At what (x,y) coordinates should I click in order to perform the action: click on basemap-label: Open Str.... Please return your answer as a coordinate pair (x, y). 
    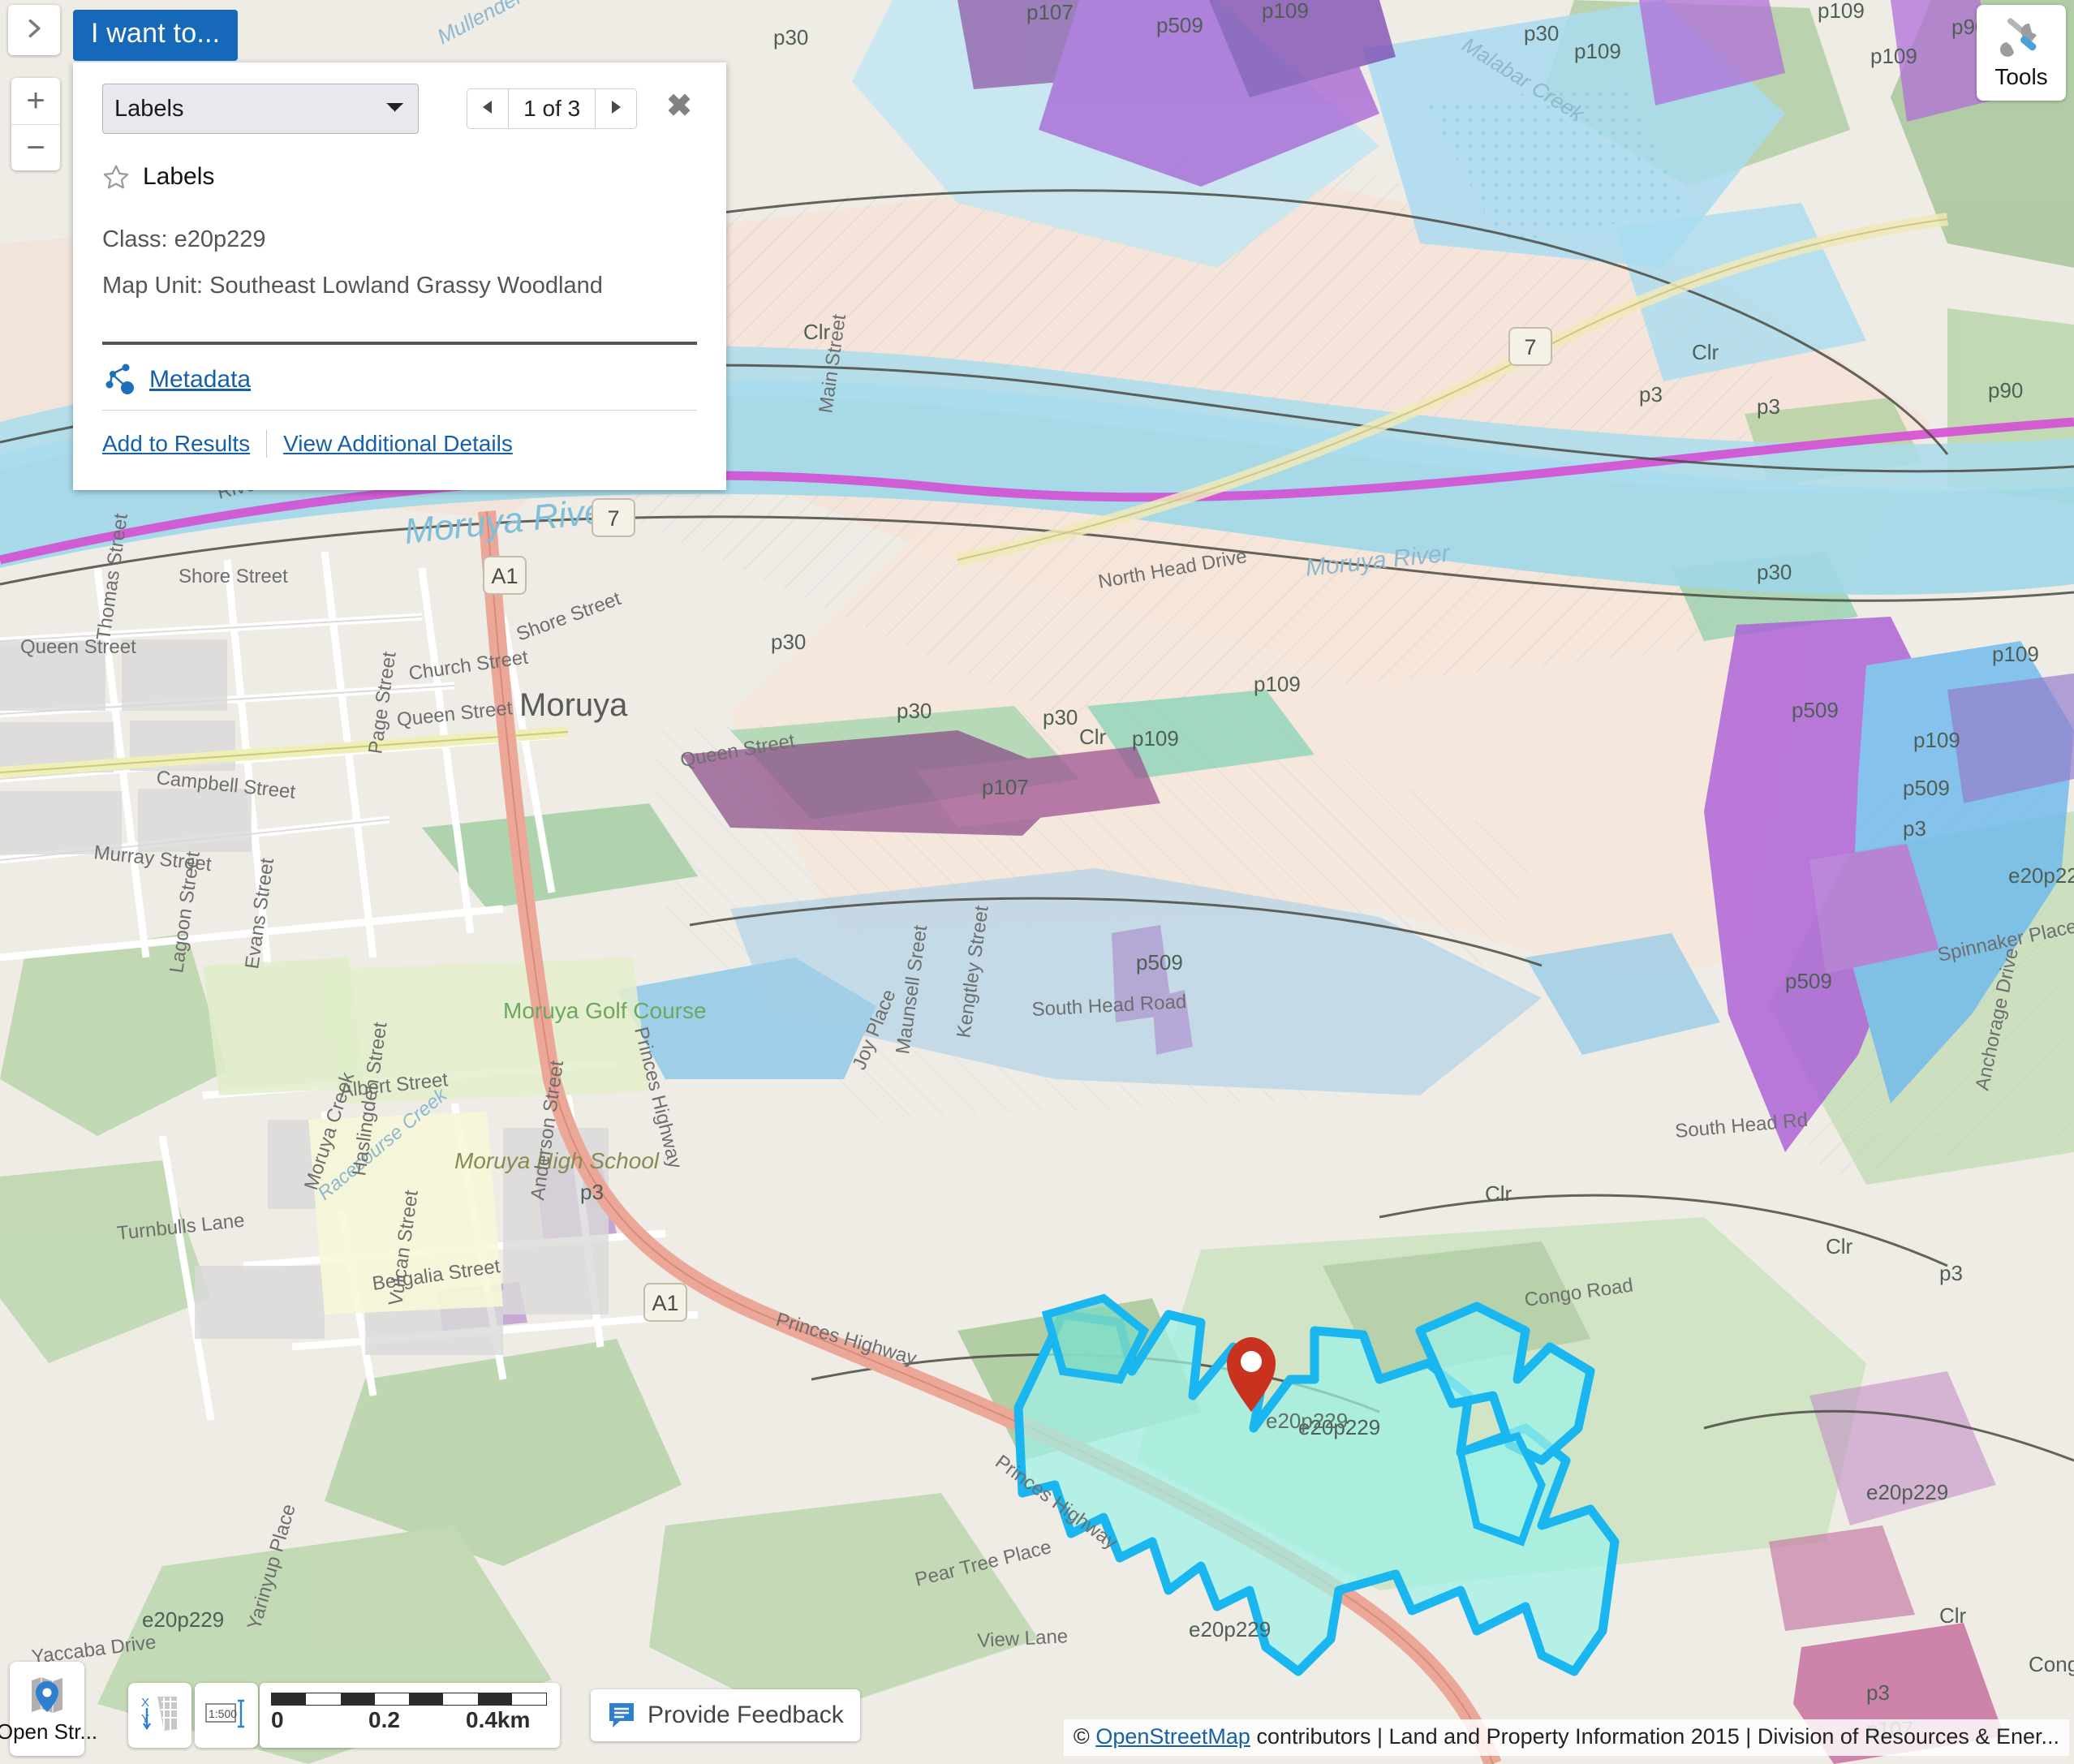
    Looking at the image, I should click on (49, 1731).